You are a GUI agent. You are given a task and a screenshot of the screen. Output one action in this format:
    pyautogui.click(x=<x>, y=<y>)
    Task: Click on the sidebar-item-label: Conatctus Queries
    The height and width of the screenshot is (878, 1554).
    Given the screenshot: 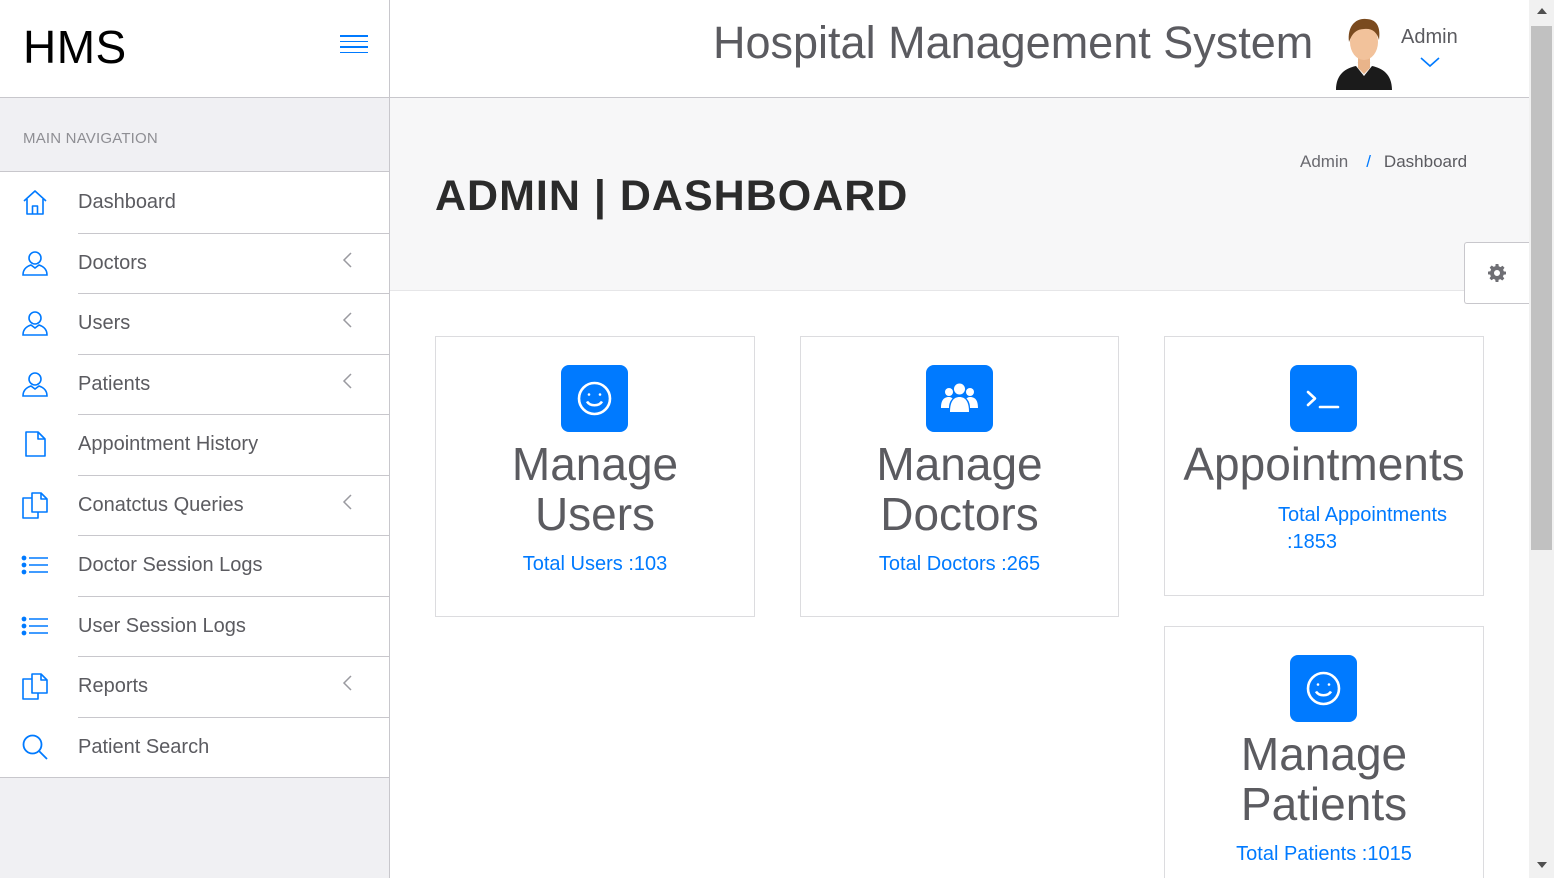 What is the action you would take?
    pyautogui.click(x=161, y=504)
    